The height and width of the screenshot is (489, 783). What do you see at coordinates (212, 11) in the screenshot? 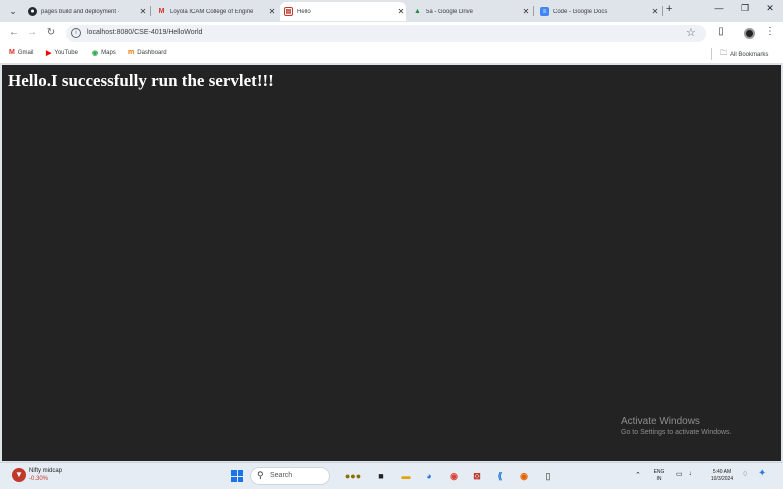
I see `tab-label: Loyola ICAM College of Engine` at bounding box center [212, 11].